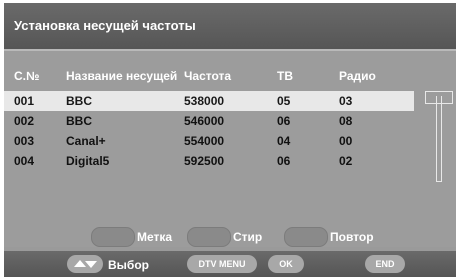 The width and height of the screenshot is (460, 280). Describe the element at coordinates (86, 141) in the screenshot. I see `row-carrier-name: Canal+` at that location.